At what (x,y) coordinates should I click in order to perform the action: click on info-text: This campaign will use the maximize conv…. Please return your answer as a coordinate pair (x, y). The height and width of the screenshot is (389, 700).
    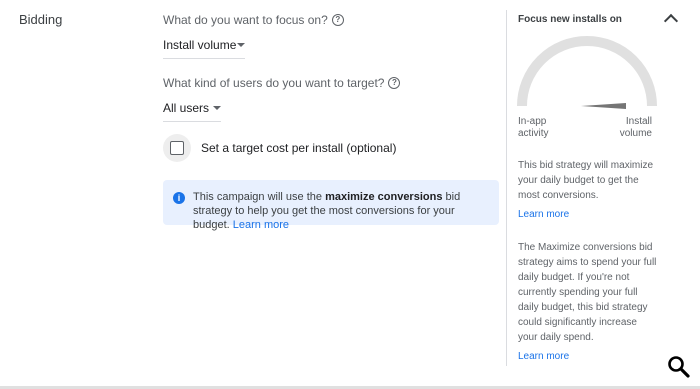
    Looking at the image, I should click on (343, 205).